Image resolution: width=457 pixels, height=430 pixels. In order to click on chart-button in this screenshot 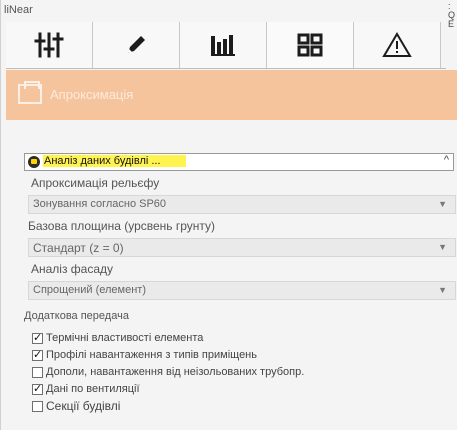, I will do `click(223, 45)`.